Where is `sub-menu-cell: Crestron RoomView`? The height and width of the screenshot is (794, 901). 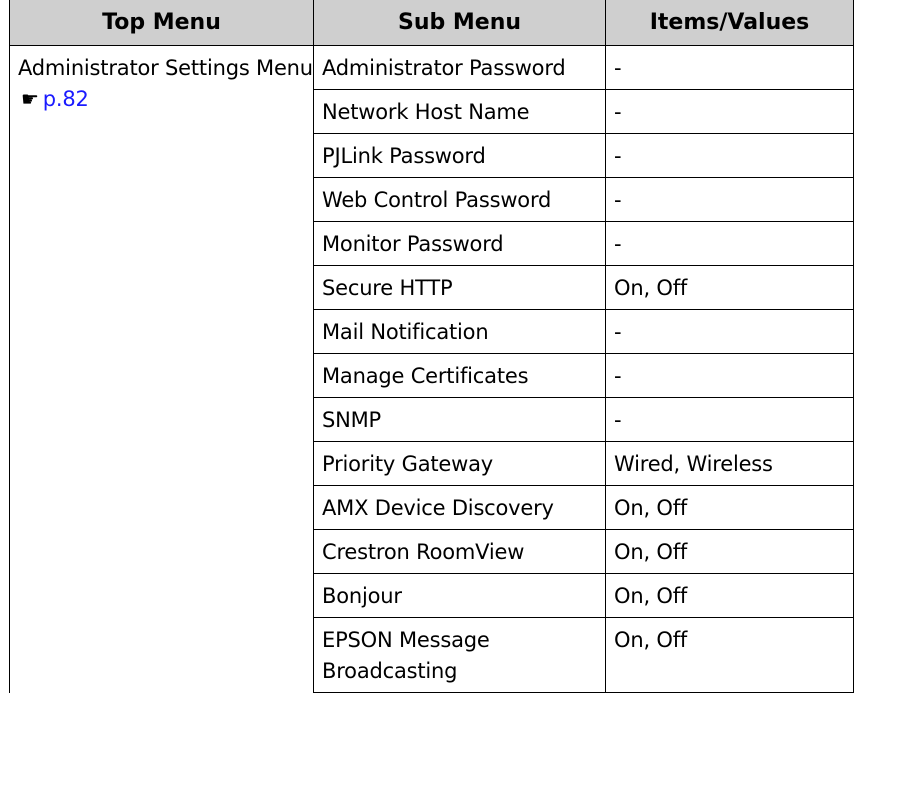 sub-menu-cell: Crestron RoomView is located at coordinates (459, 551).